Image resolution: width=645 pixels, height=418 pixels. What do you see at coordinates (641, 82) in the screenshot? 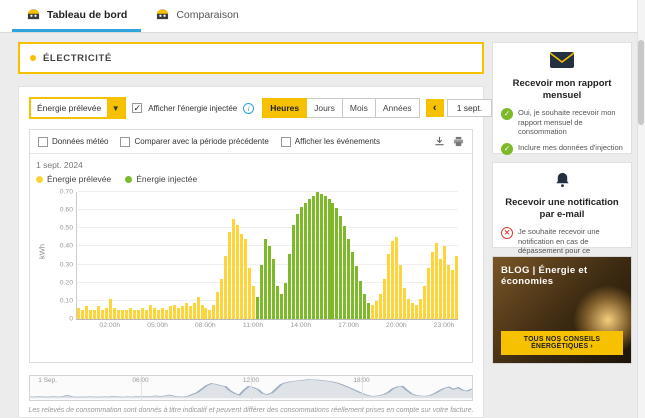
I see `scrollbar-thumb` at bounding box center [641, 82].